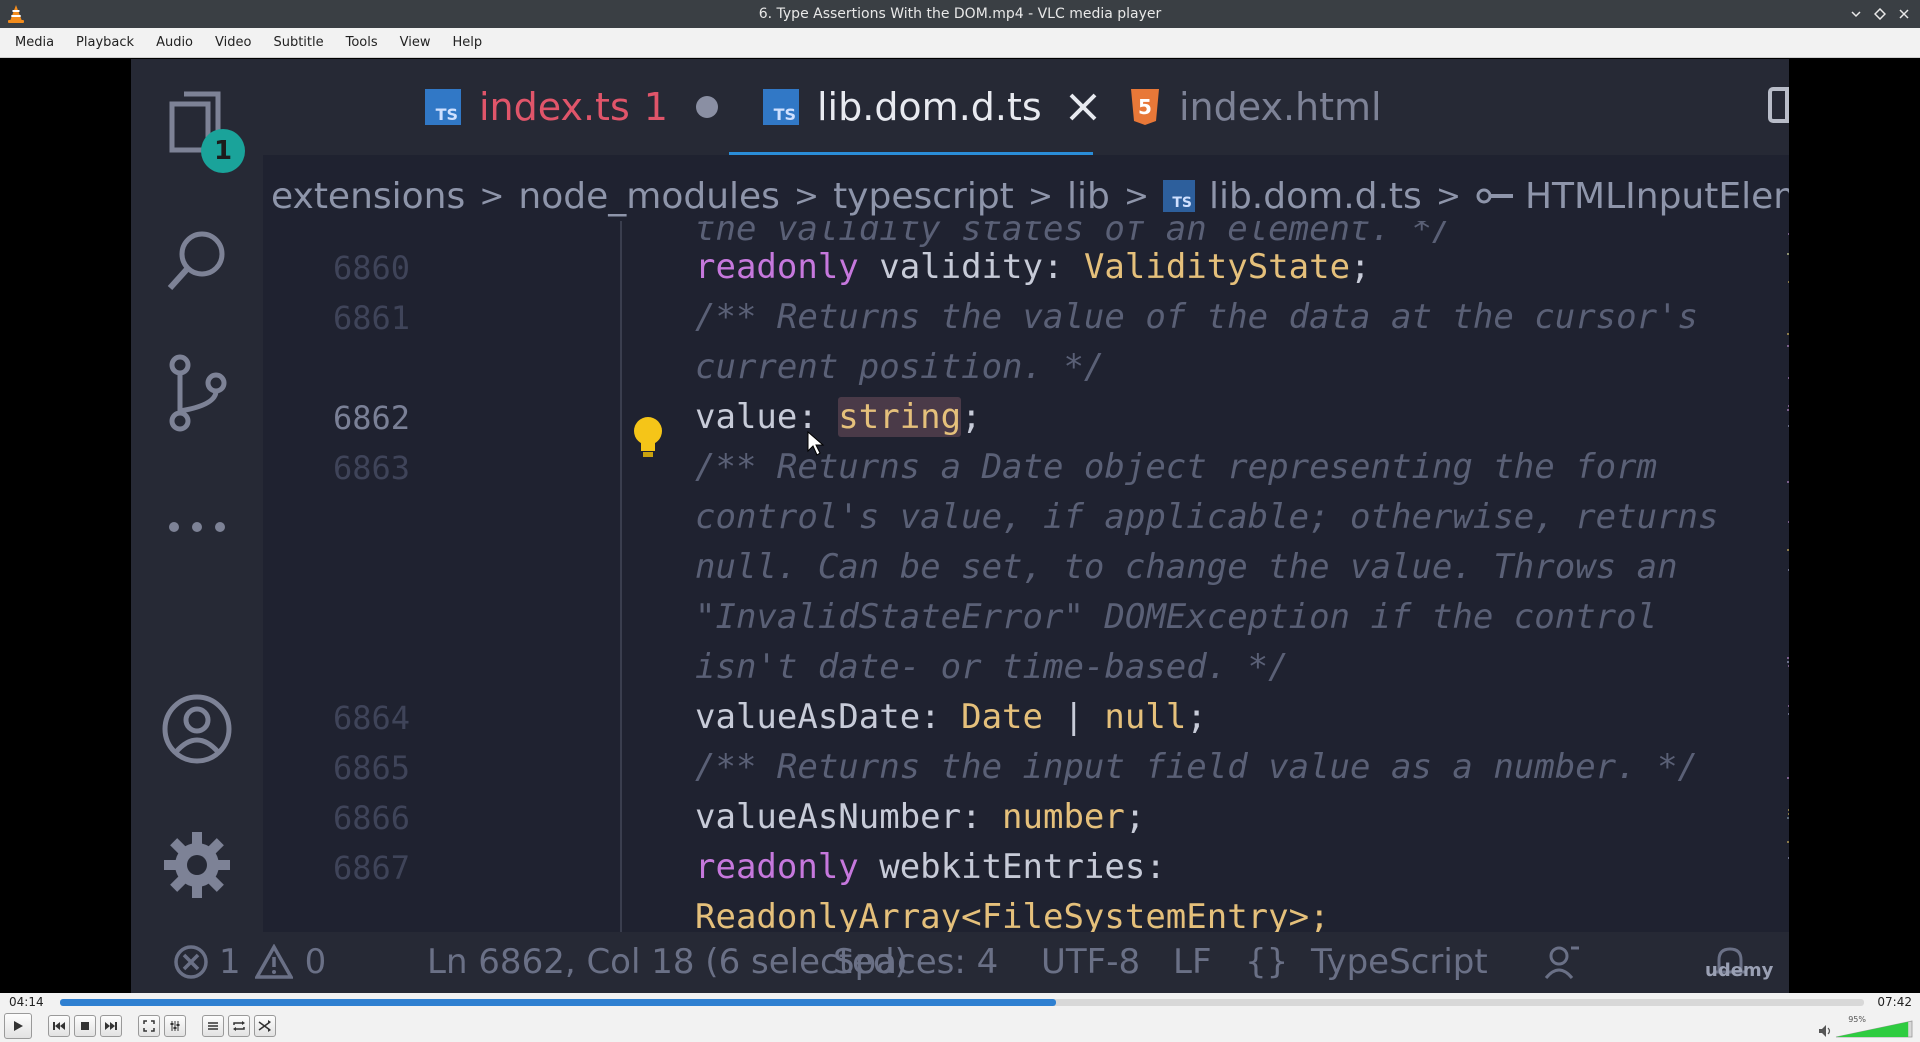 This screenshot has width=1920, height=1042. What do you see at coordinates (1083, 107) in the screenshot?
I see `close-tab-icon` at bounding box center [1083, 107].